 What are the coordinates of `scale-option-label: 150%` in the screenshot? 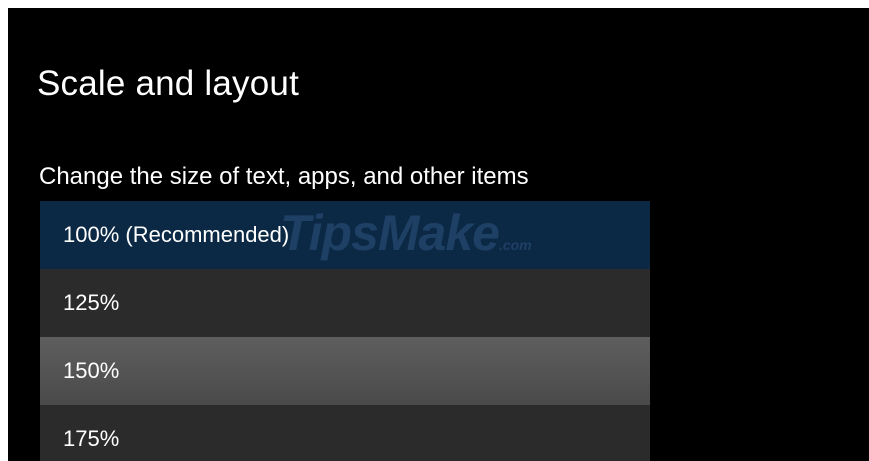 It's located at (91, 370).